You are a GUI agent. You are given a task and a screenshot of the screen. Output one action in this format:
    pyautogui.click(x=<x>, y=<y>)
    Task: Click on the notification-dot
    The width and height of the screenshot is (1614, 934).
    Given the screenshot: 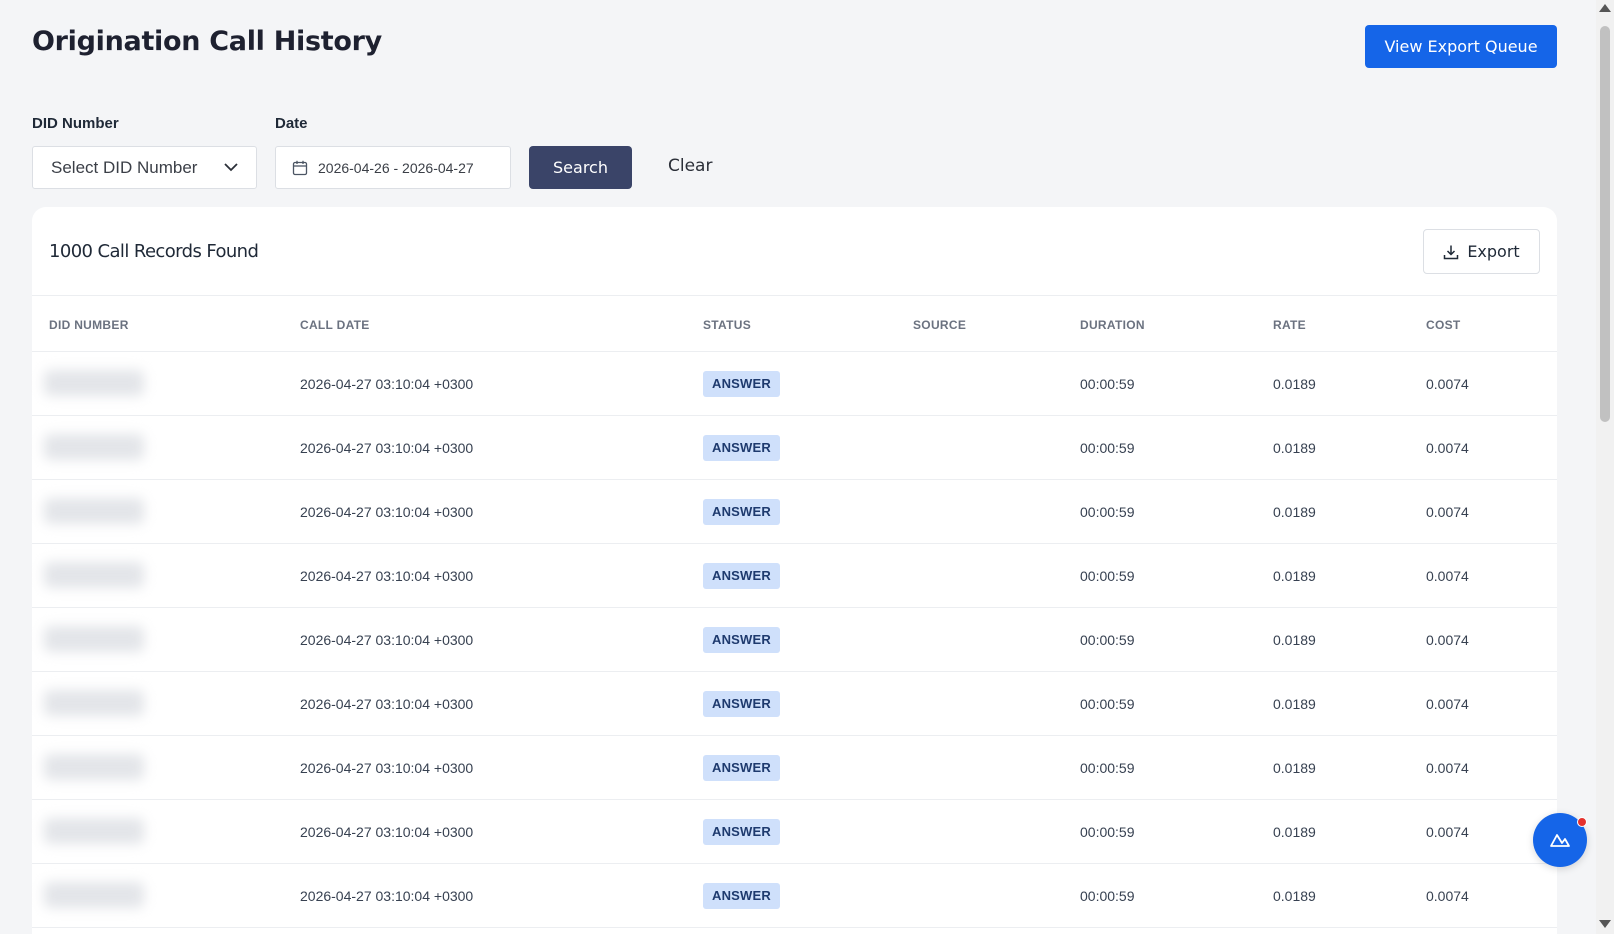 What is the action you would take?
    pyautogui.click(x=1582, y=822)
    